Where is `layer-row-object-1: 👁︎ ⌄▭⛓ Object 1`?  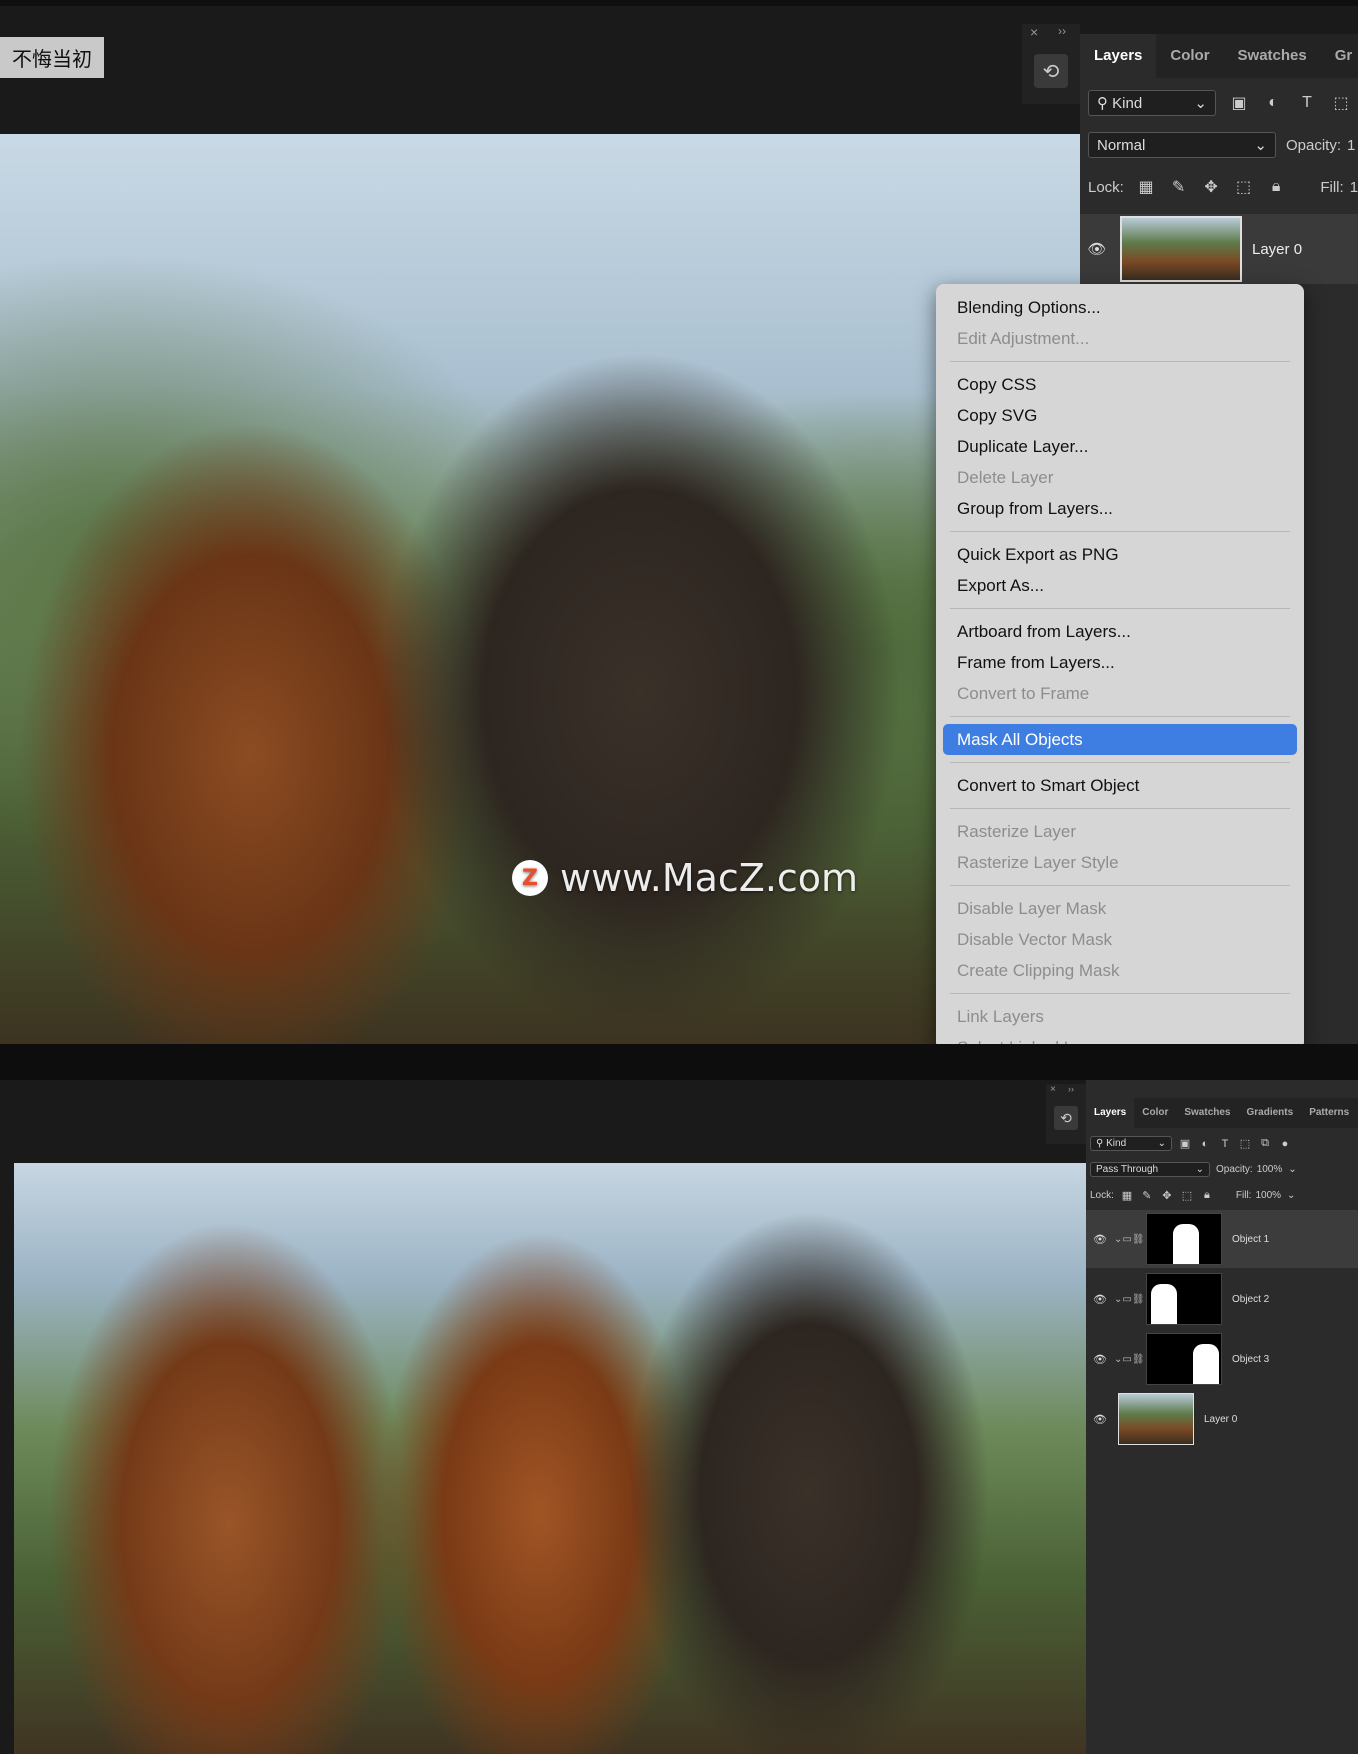 layer-row-object-1: 👁︎ ⌄▭⛓ Object 1 is located at coordinates (1222, 1239).